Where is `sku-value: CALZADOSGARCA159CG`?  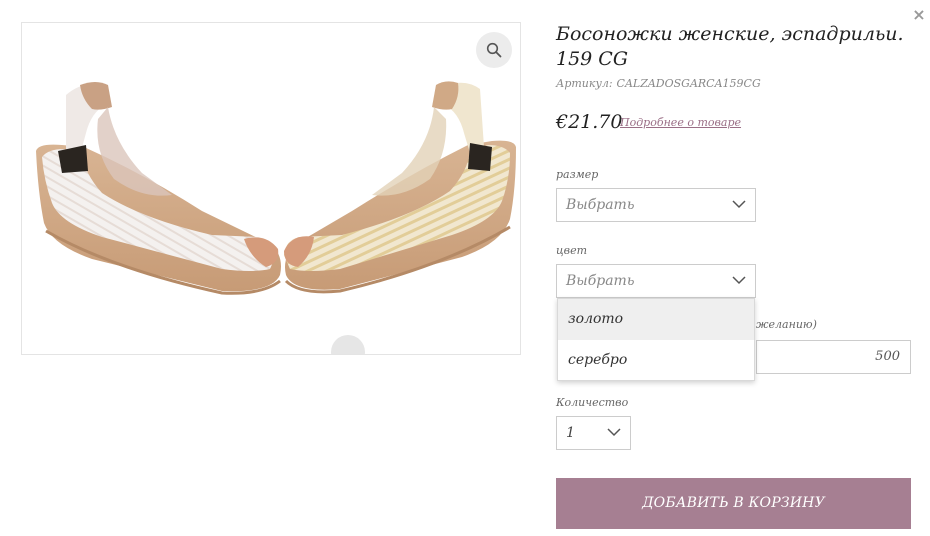
sku-value: CALZADOSGARCA159CG is located at coordinates (688, 83).